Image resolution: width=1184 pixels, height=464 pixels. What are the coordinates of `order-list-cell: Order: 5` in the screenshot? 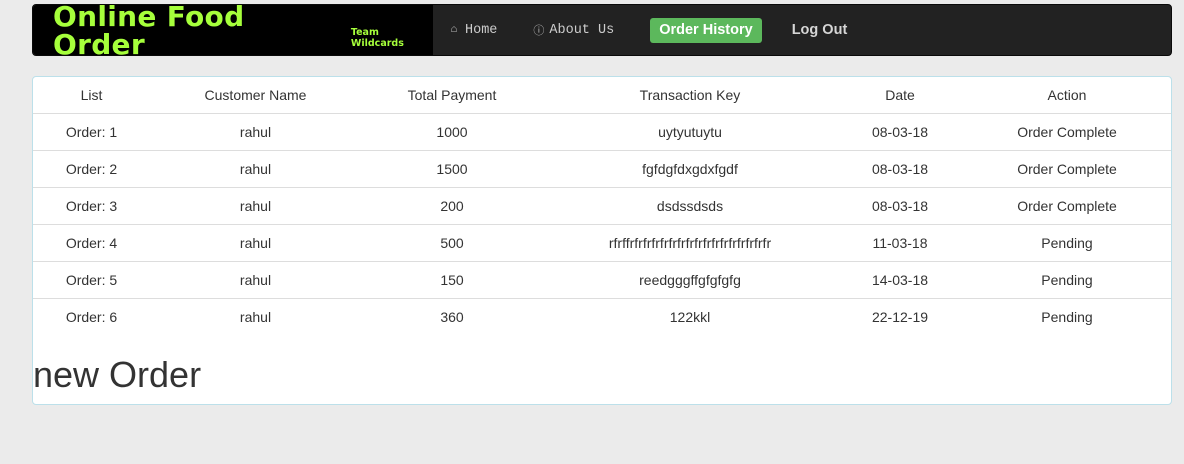 It's located at (91, 280).